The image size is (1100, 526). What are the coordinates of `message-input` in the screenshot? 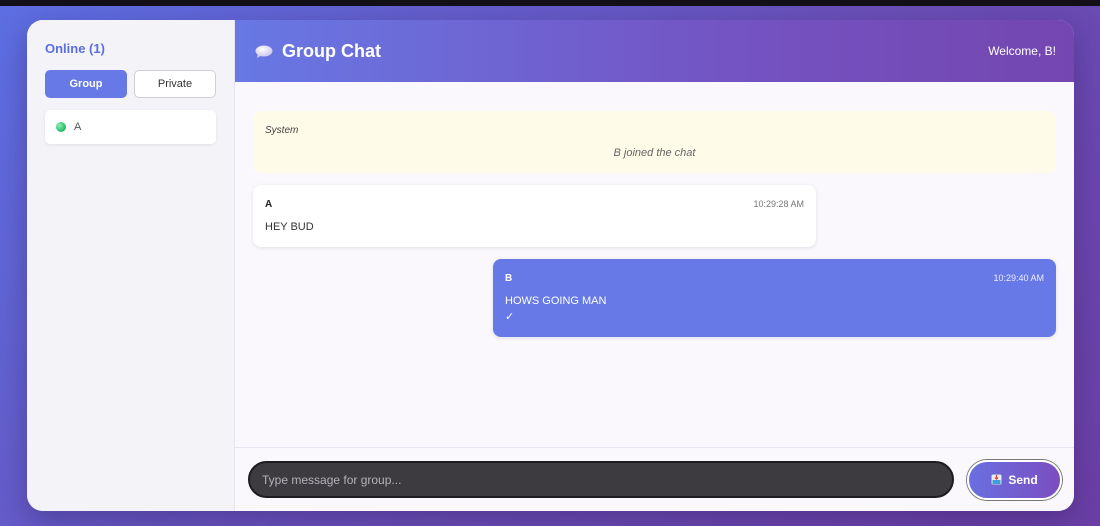 It's located at (601, 479).